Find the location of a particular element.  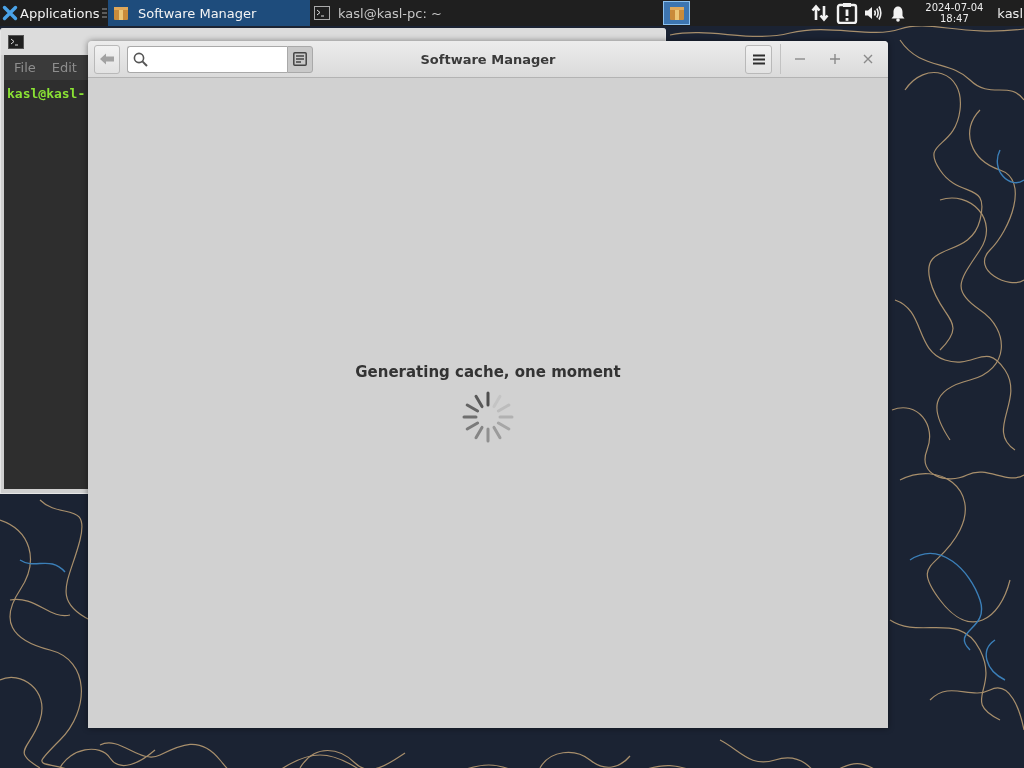

spinner-icon is located at coordinates (488, 417).